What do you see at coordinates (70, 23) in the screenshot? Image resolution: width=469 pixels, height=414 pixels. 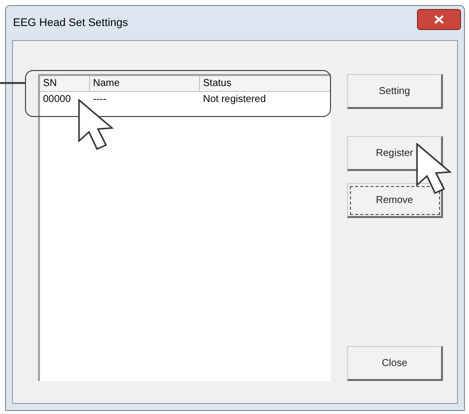 I see `window-title: EEG Head Set Settings` at bounding box center [70, 23].